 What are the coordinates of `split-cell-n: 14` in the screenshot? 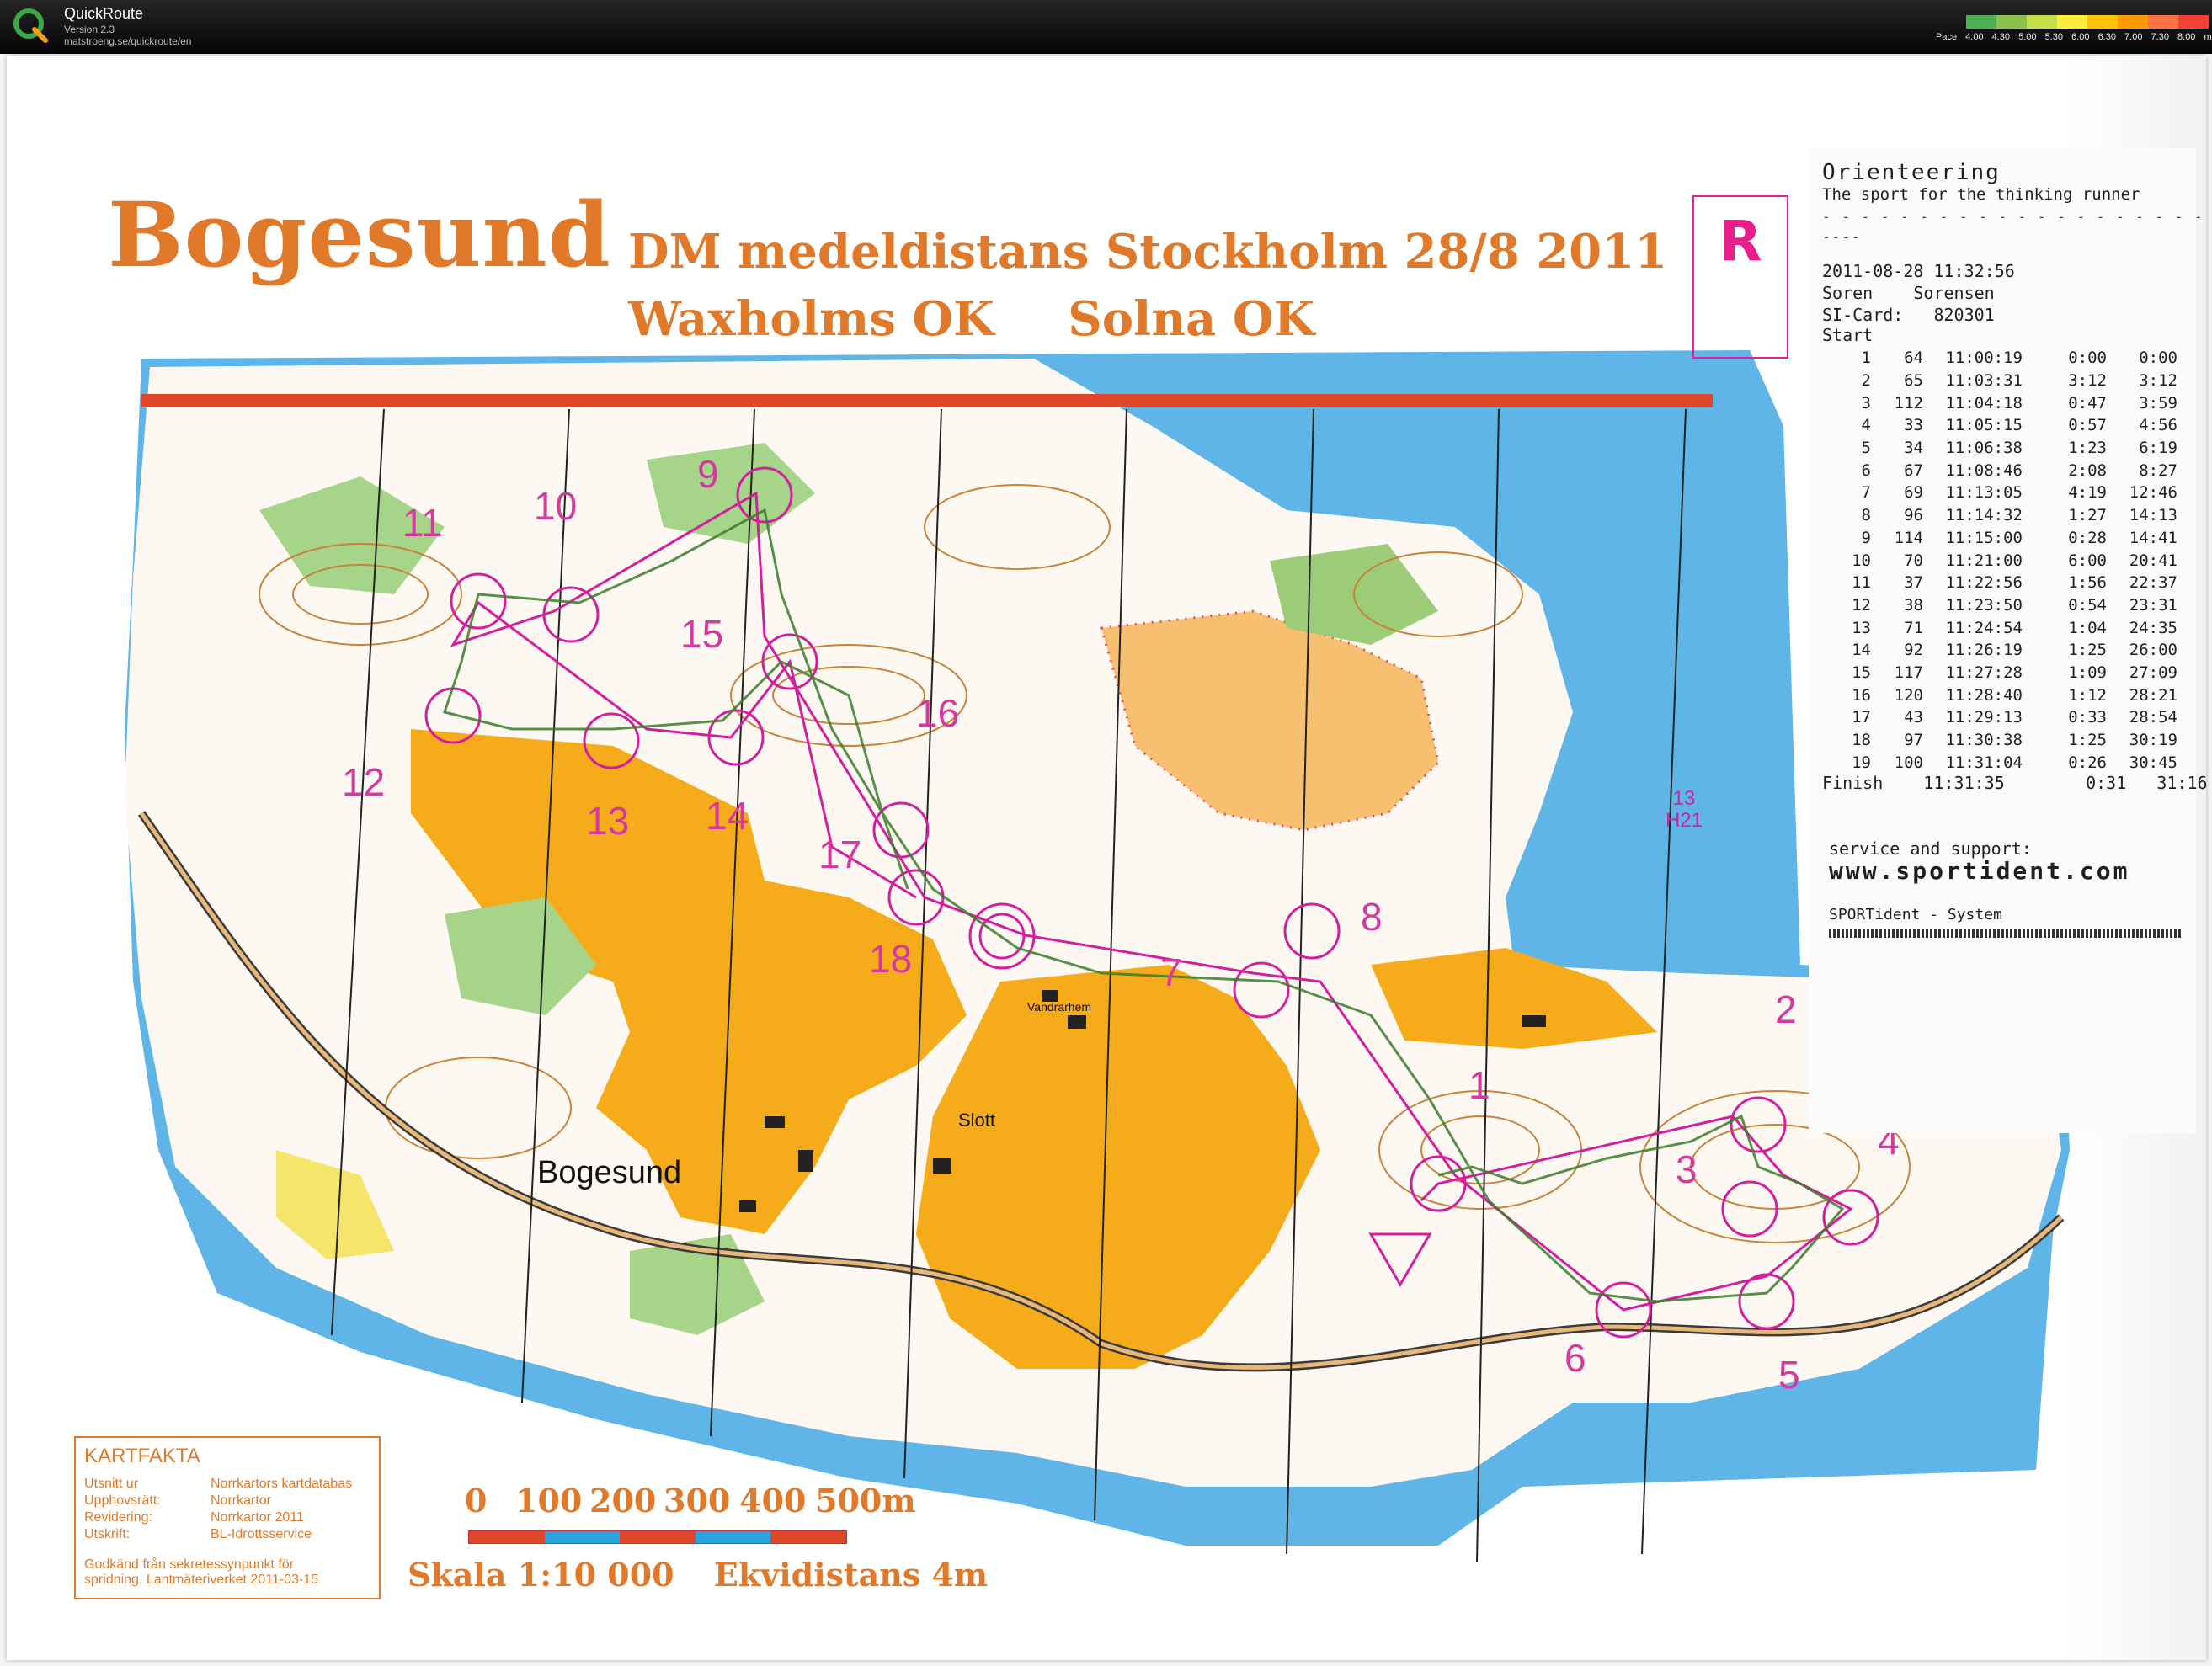 It's located at (1862, 650).